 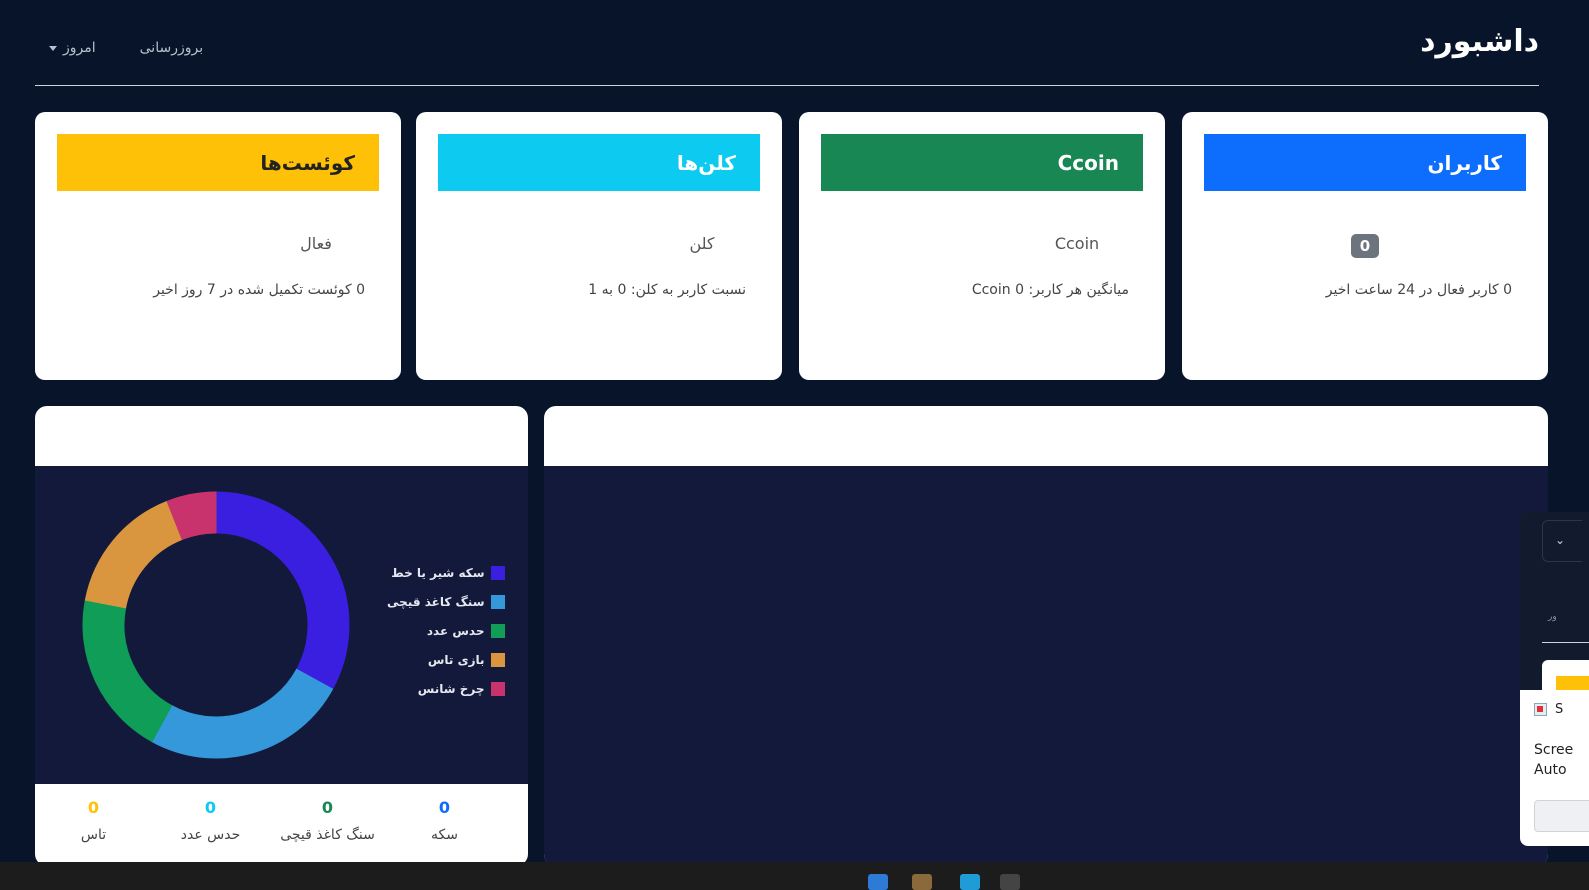 I want to click on date-range-label: امروز, so click(x=79, y=48).